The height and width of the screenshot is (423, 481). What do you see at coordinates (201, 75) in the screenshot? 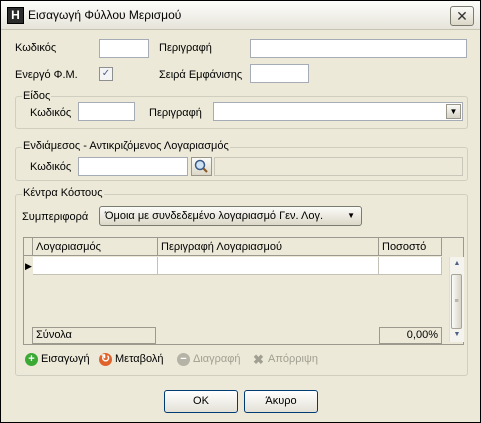
I see `order-label: Σειρά Εμφάνισης` at bounding box center [201, 75].